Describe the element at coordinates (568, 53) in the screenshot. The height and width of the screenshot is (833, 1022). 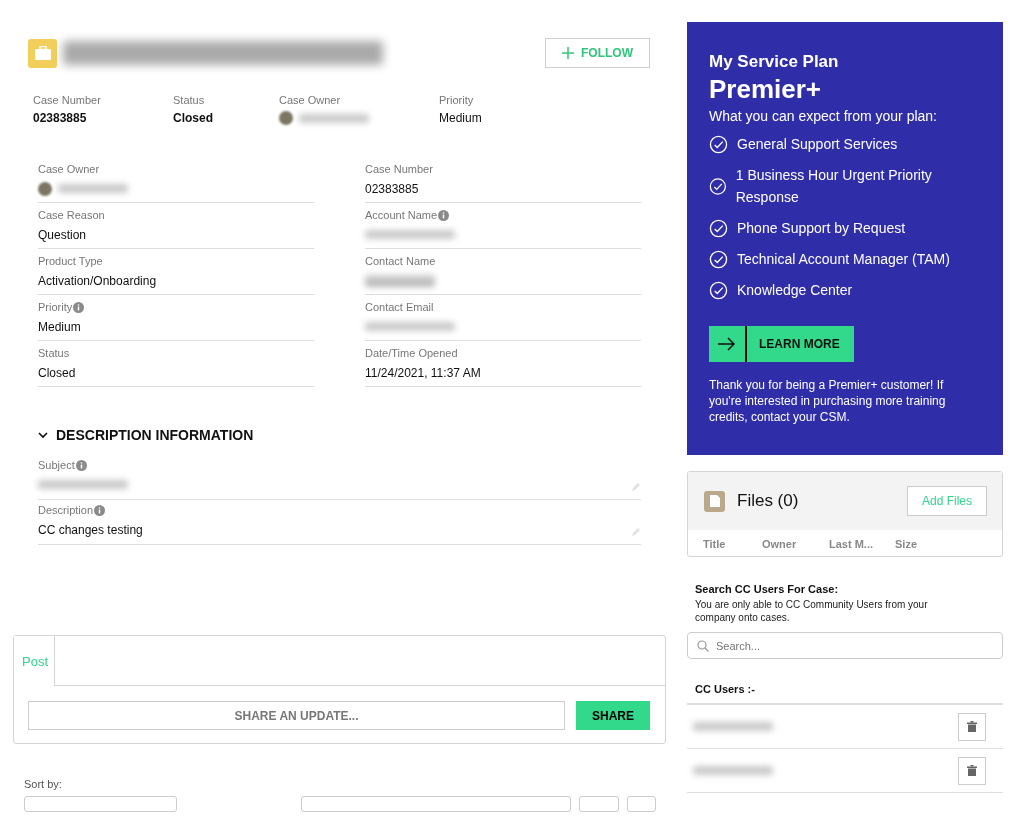
I see `plus-icon` at that location.